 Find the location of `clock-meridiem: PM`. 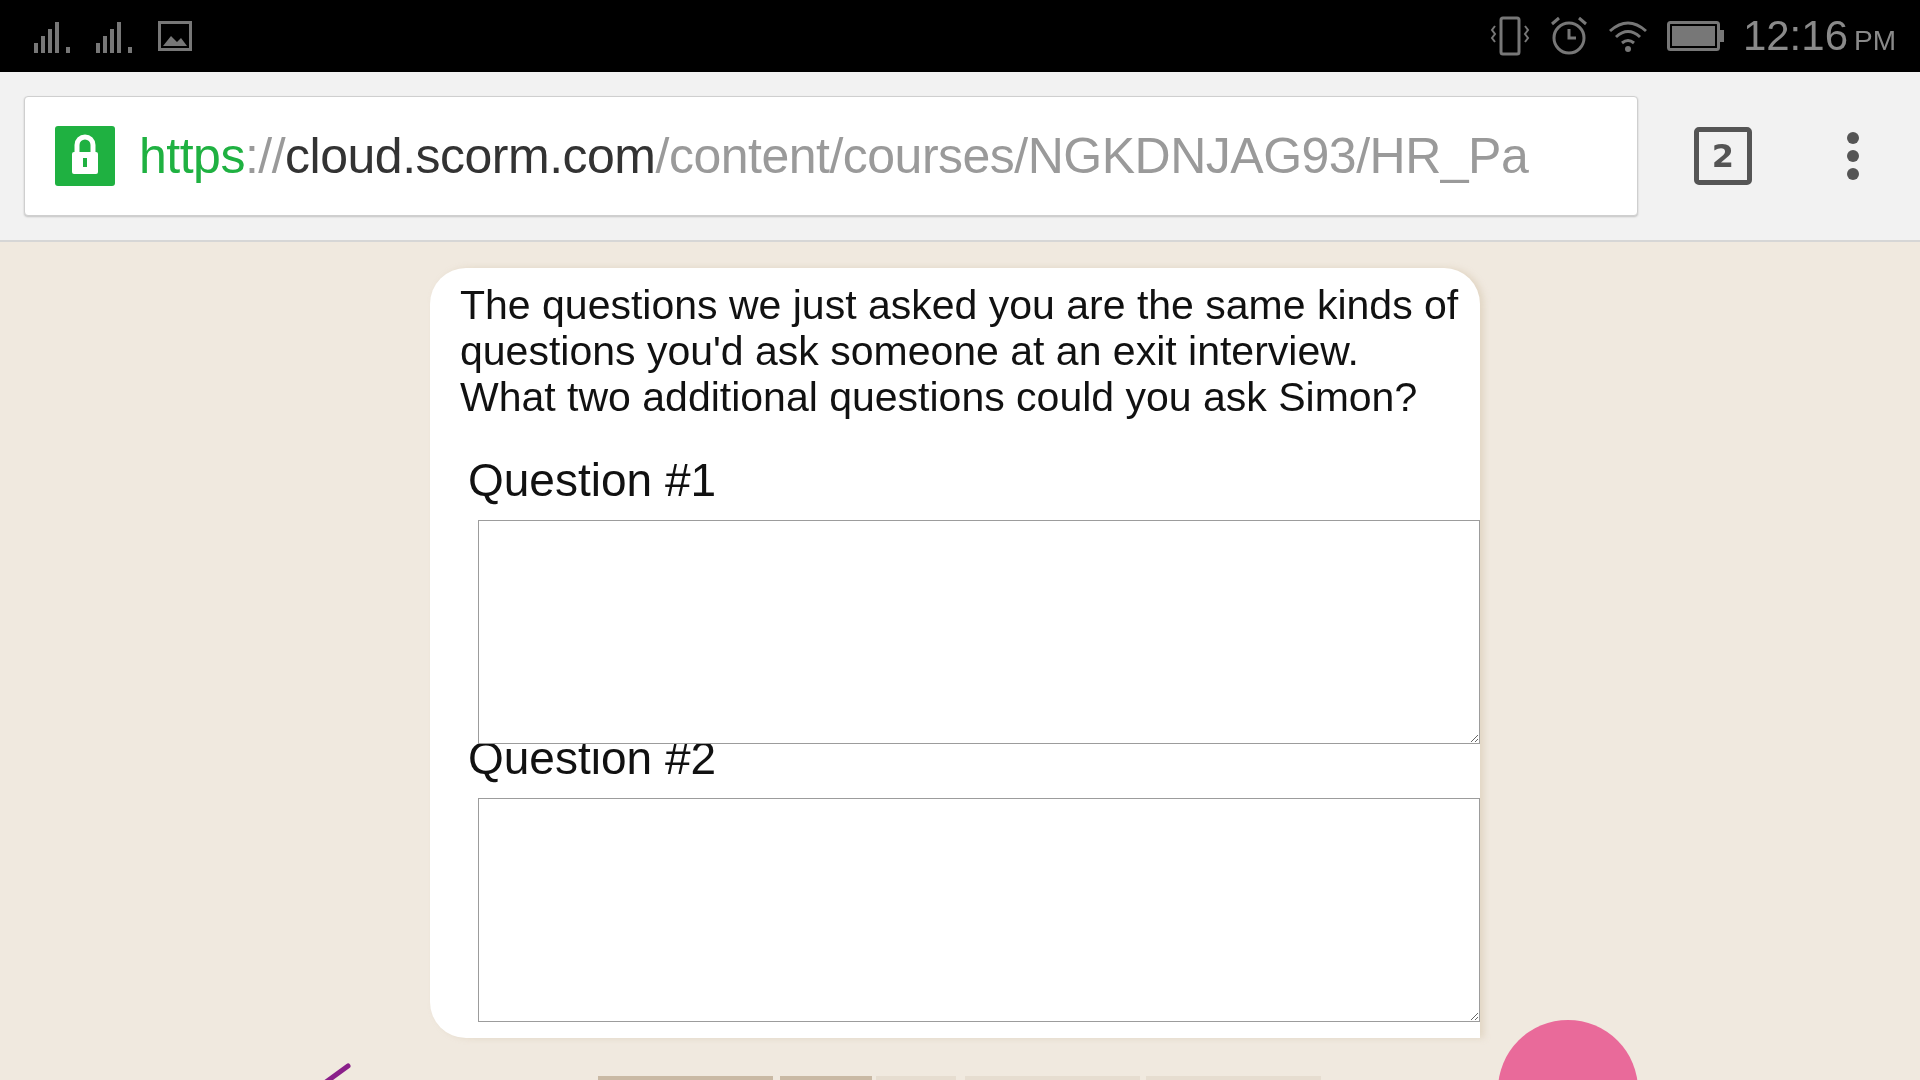

clock-meridiem: PM is located at coordinates (1875, 41).